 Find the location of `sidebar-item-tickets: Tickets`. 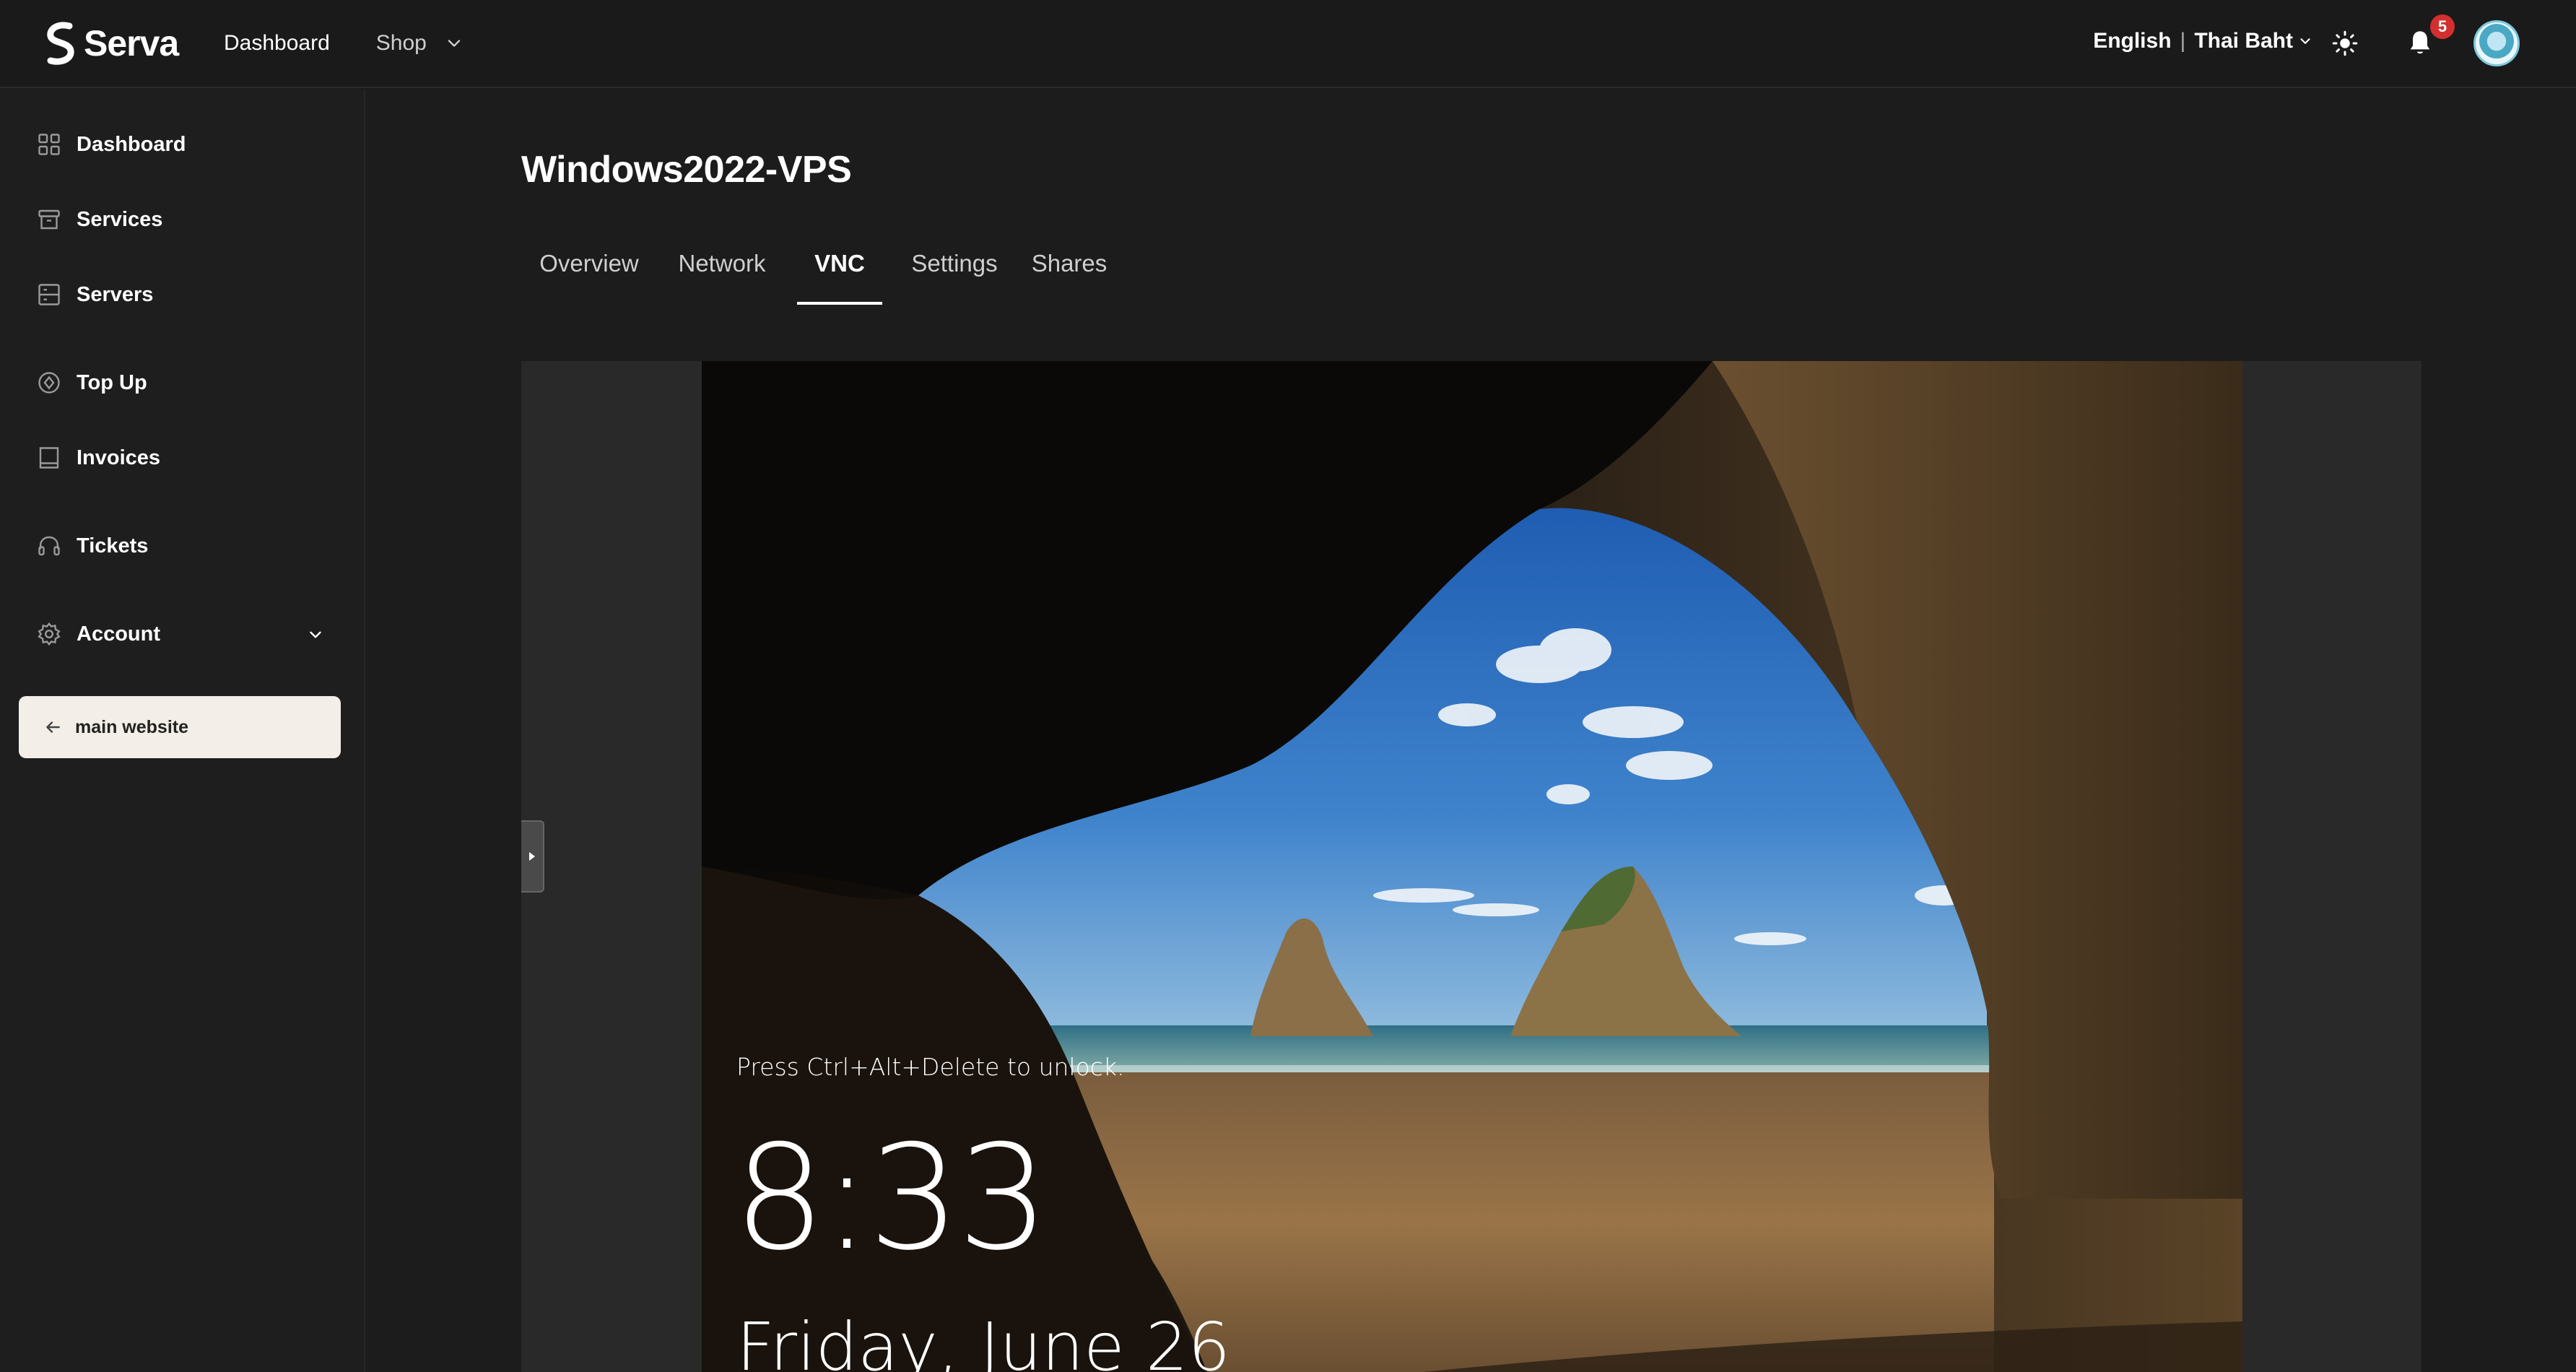

sidebar-item-tickets: Tickets is located at coordinates (92, 546).